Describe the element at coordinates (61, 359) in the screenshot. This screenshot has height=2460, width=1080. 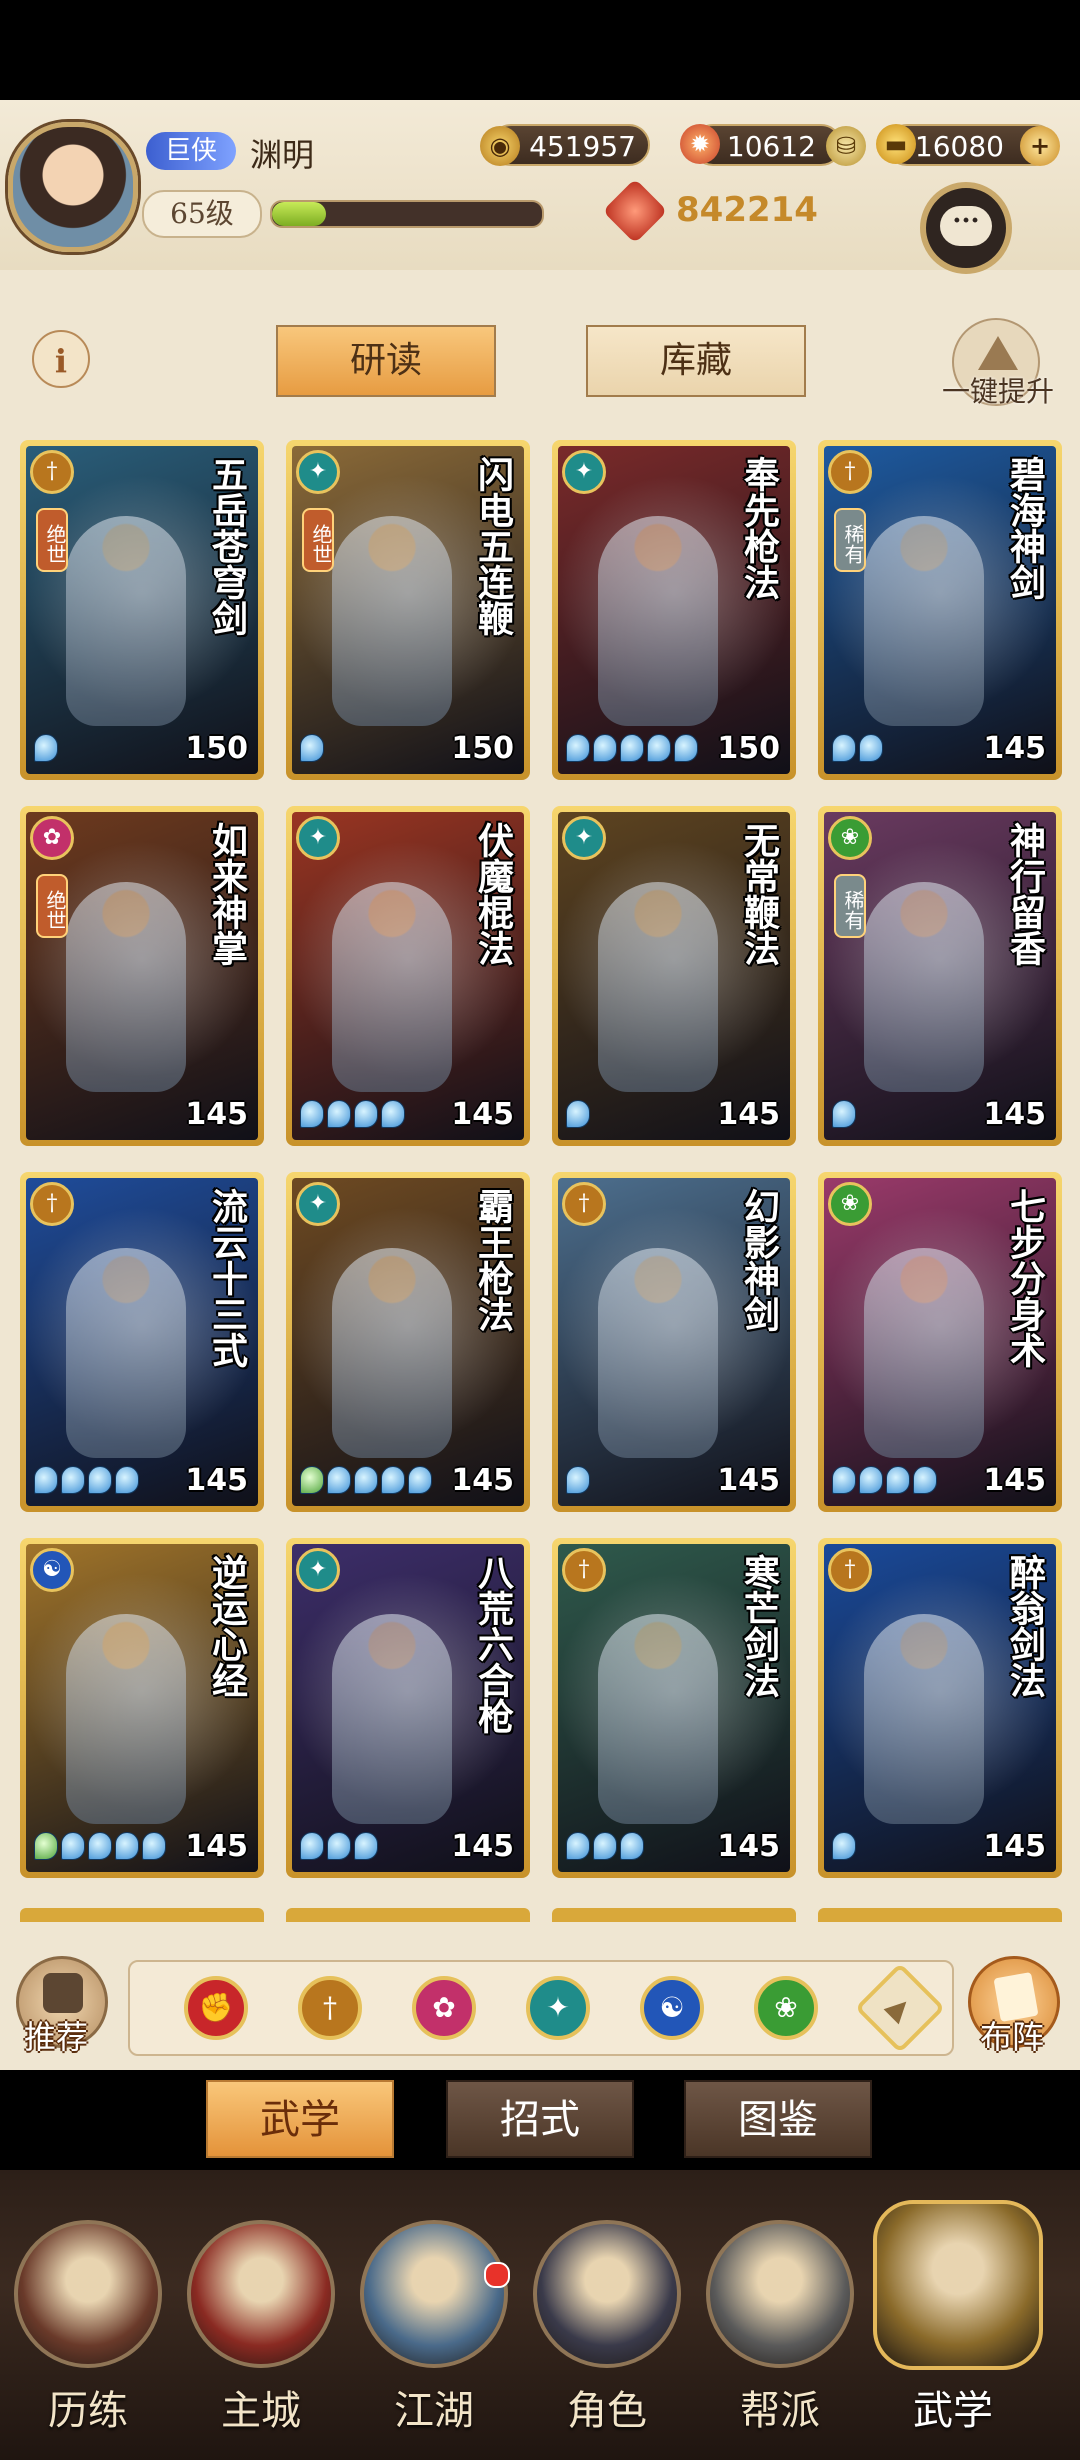
I see `info-button: i` at that location.